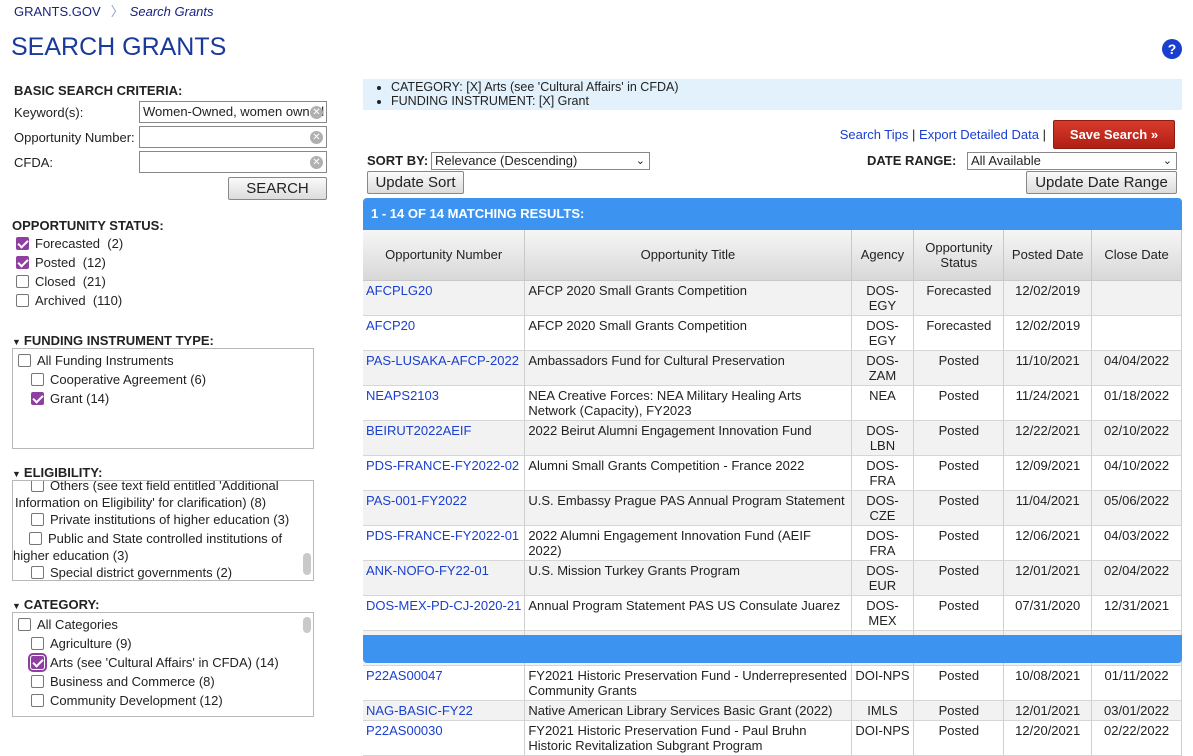  I want to click on opportunity-number-link: ANK-NOFO-FY22-01, so click(427, 570).